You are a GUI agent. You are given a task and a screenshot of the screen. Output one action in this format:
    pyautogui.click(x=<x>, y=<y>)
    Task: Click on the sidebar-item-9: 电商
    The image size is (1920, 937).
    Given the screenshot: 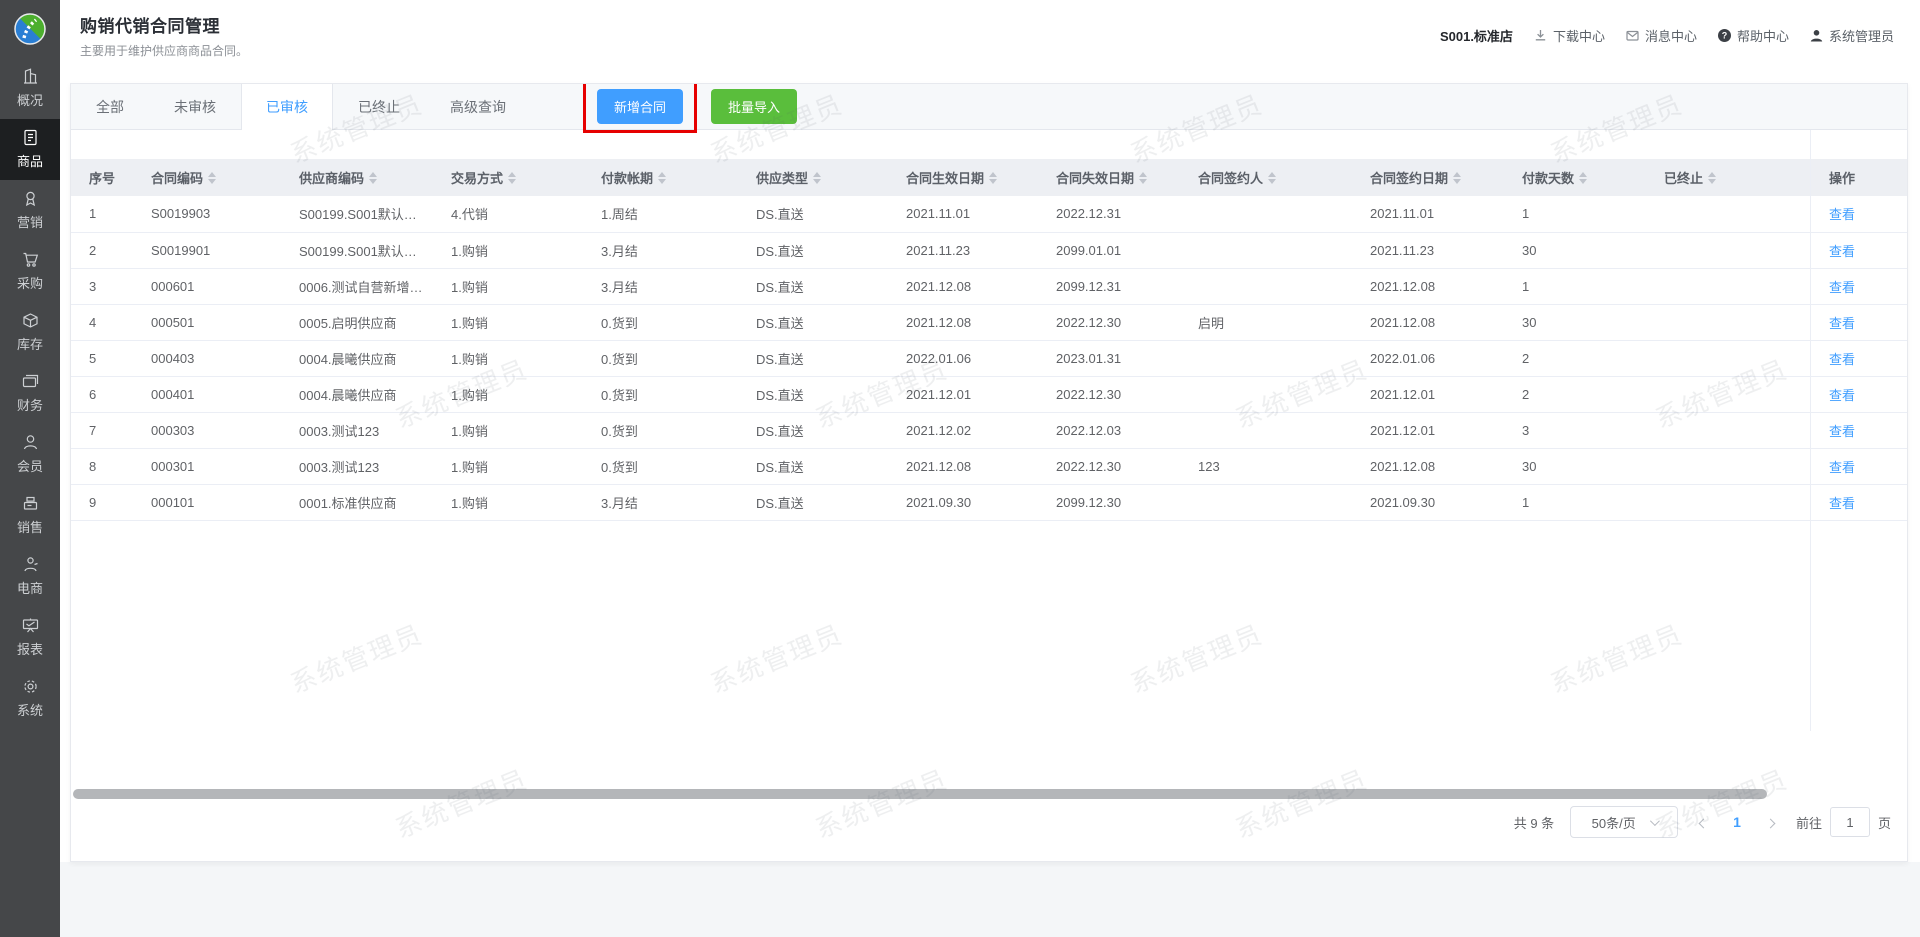 What is the action you would take?
    pyautogui.click(x=30, y=576)
    